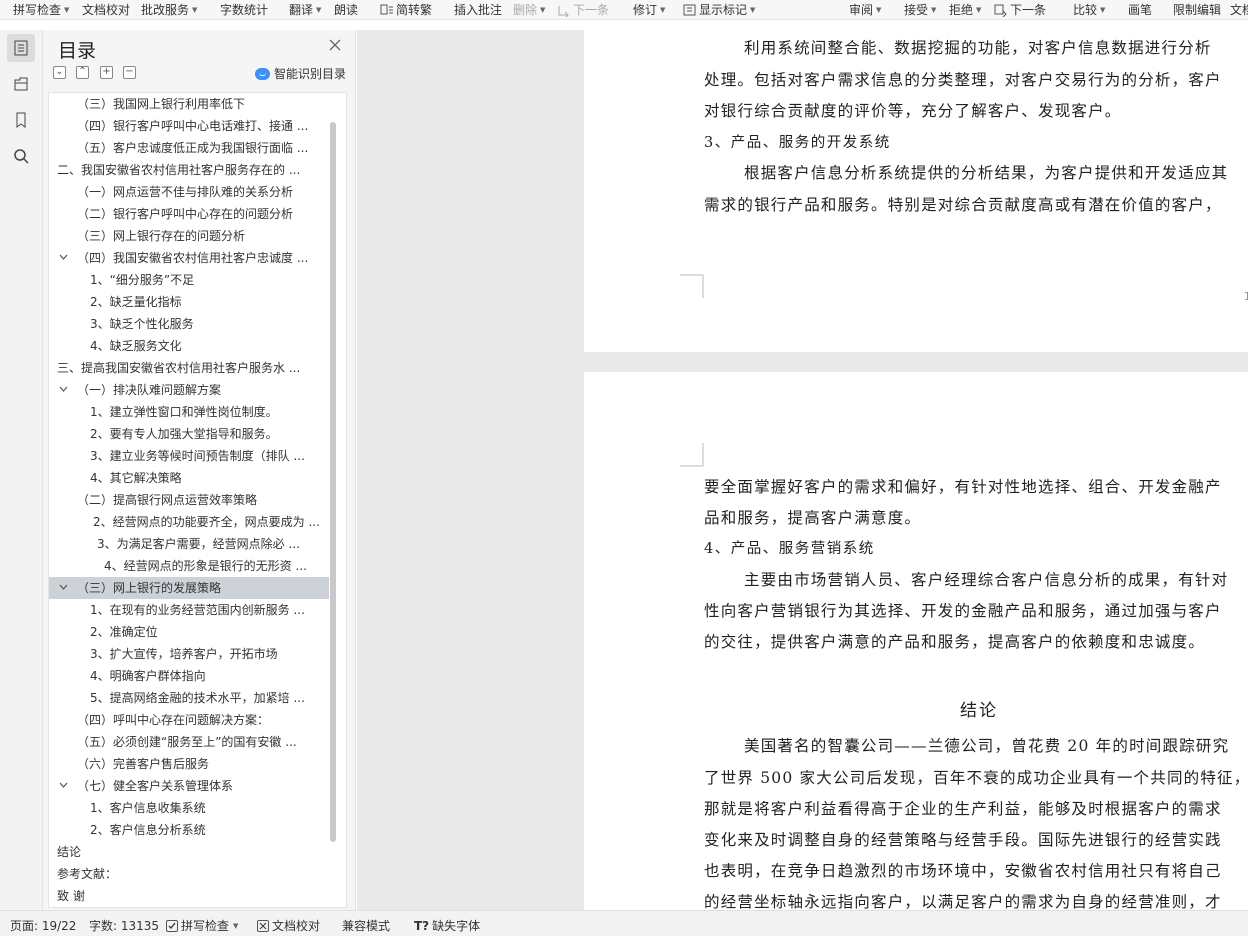  What do you see at coordinates (21, 84) in the screenshot?
I see `chapter-nav-button` at bounding box center [21, 84].